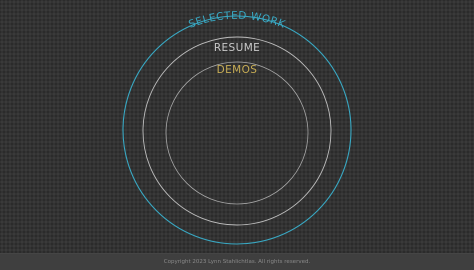 This screenshot has width=474, height=270. I want to click on nav-link-selected-work-text: SELECTED WORK, so click(237, 20).